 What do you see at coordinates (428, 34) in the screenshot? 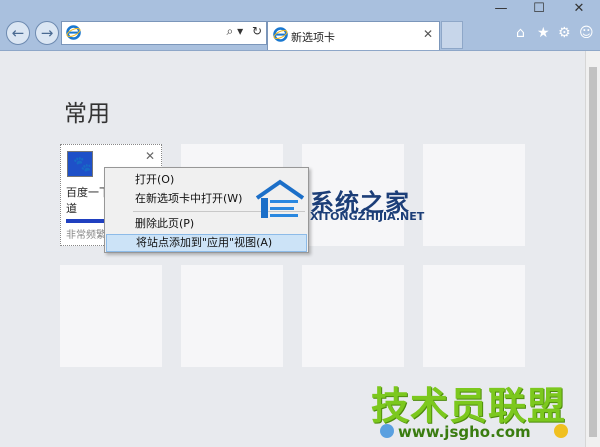
I see `close-tab-icon: ✕` at bounding box center [428, 34].